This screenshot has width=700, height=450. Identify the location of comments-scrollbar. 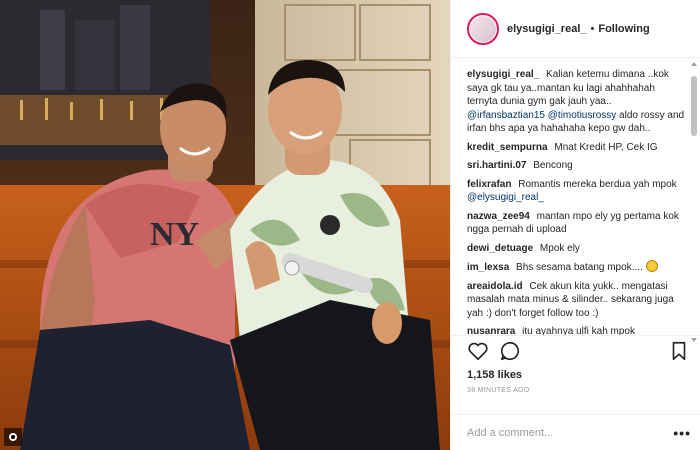
(694, 202).